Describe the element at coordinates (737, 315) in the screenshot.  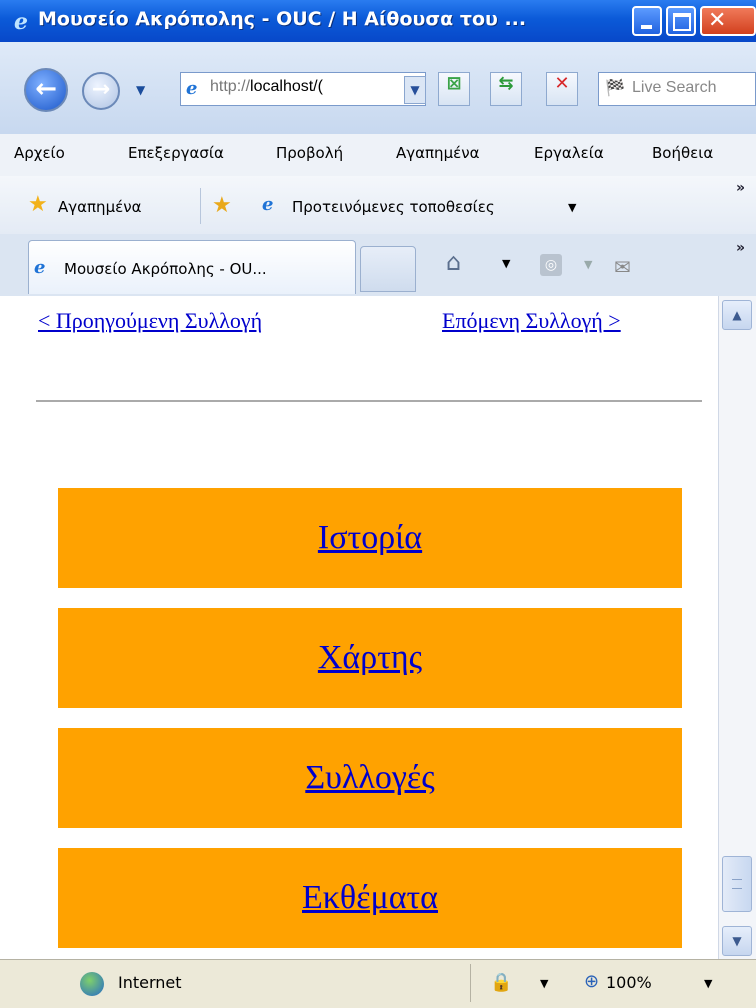
I see `scroll-up-button: ▲` at that location.